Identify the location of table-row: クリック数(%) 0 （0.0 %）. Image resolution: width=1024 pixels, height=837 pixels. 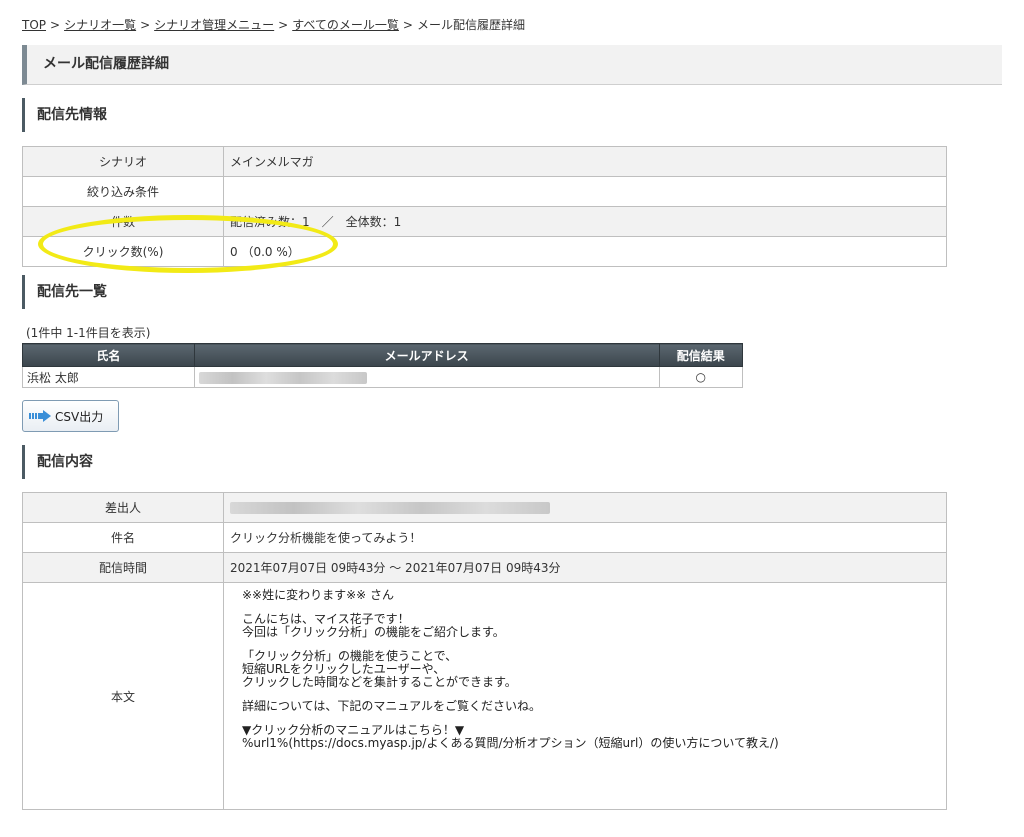
(484, 251).